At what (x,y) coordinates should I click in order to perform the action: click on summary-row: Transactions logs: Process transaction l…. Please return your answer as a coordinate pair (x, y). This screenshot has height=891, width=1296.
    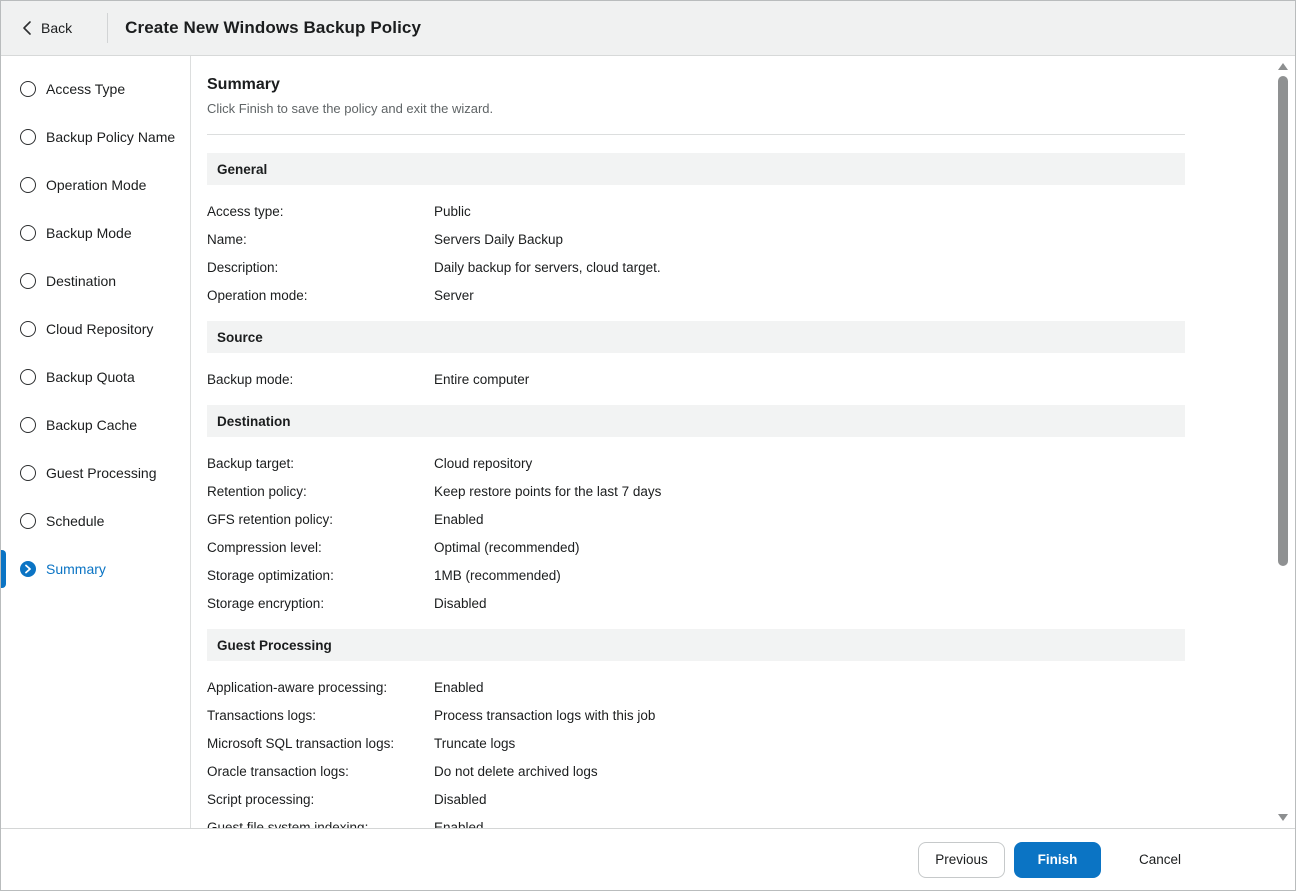
    Looking at the image, I should click on (696, 715).